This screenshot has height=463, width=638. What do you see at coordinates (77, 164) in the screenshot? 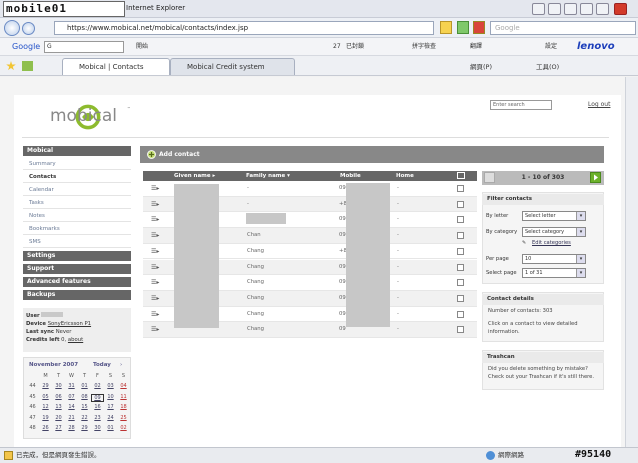
I see `sidebar-item-summary: Summary` at bounding box center [77, 164].